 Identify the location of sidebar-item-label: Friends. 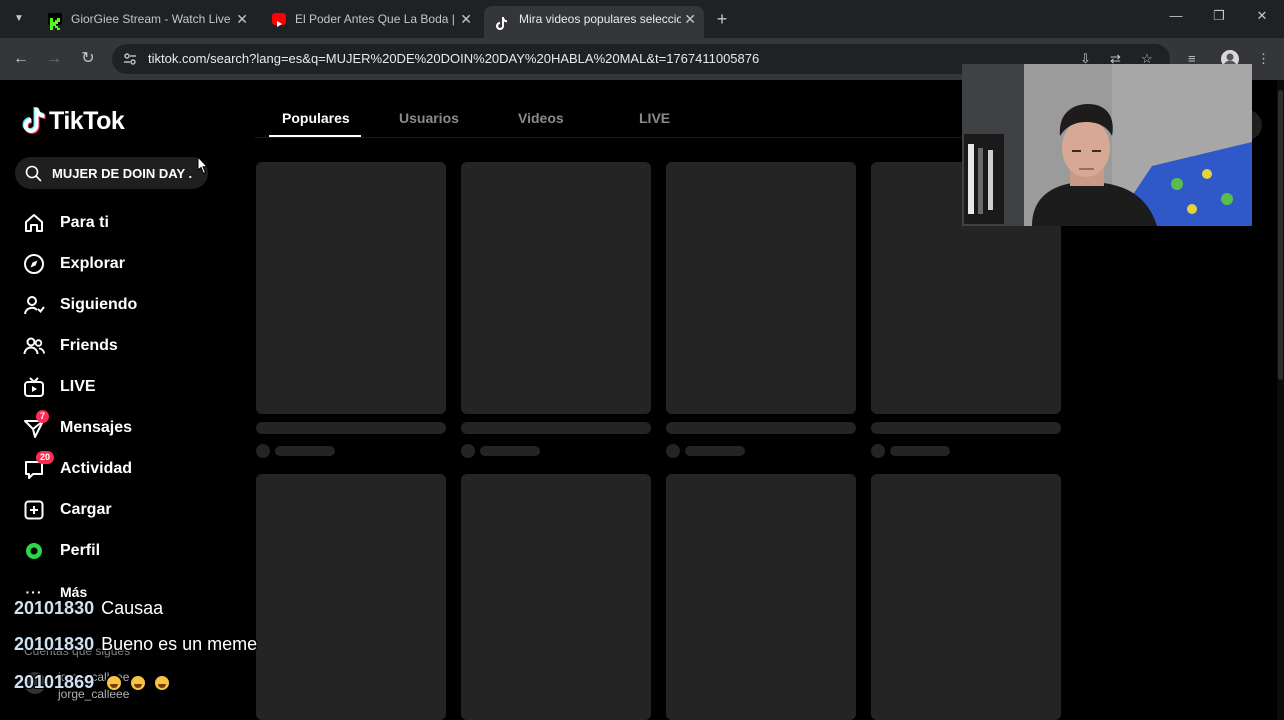
(89, 345).